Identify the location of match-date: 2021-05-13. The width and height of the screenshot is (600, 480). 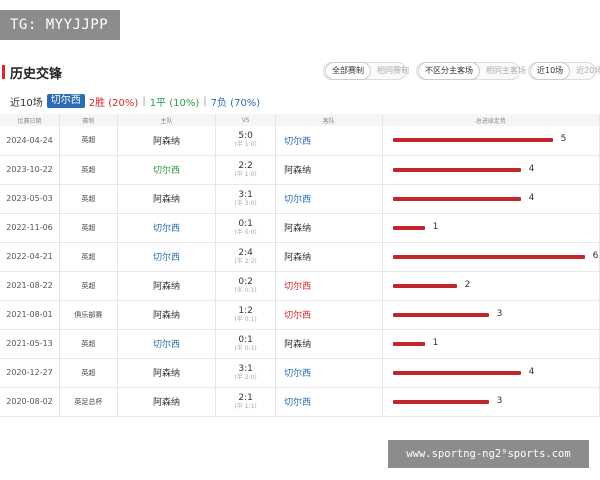
(30, 343).